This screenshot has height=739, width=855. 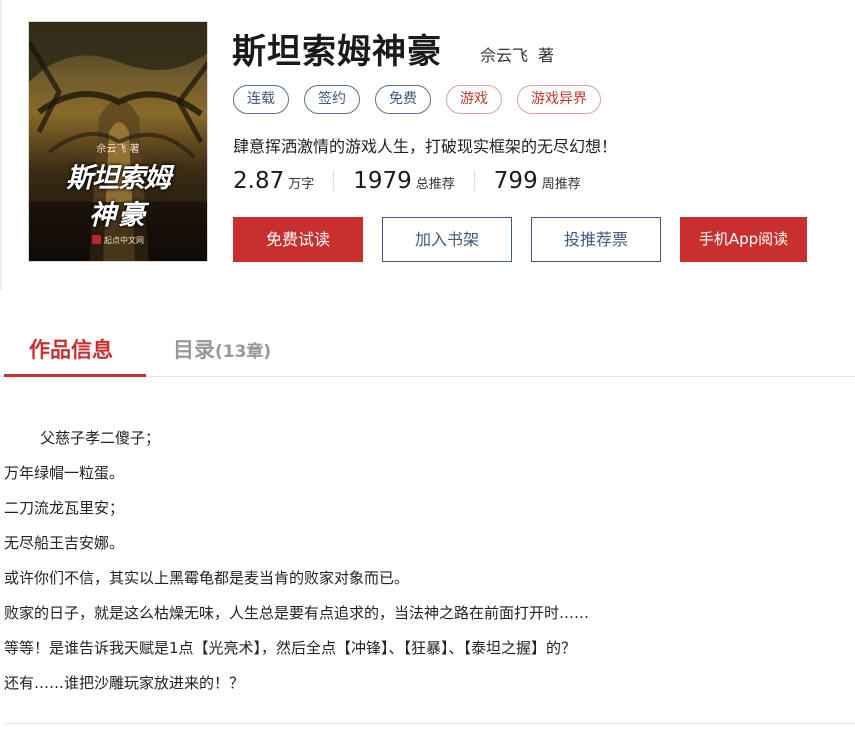 What do you see at coordinates (515, 181) in the screenshot?
I see `stat-value: 799` at bounding box center [515, 181].